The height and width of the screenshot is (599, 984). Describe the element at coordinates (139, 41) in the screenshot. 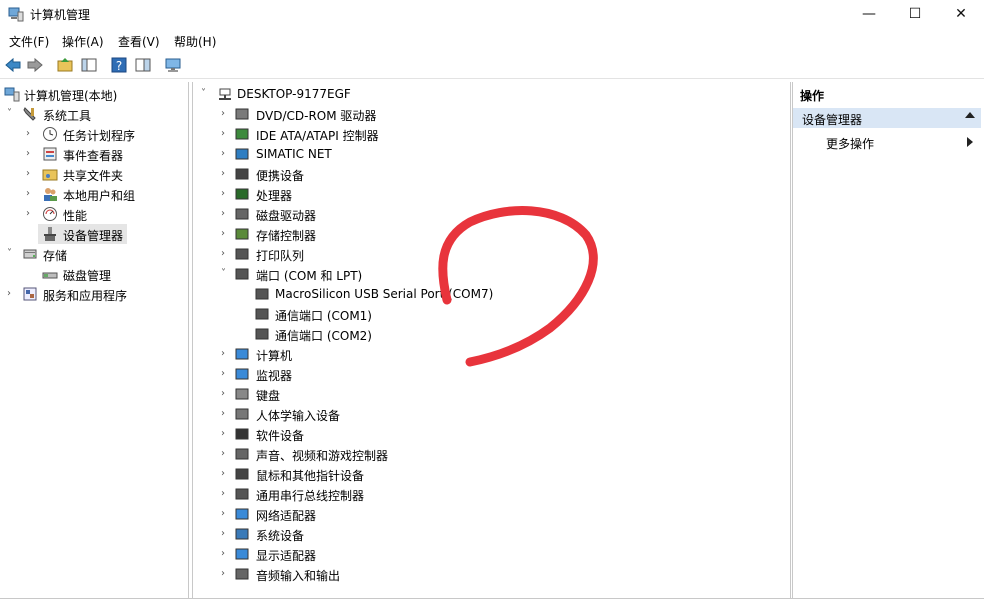

I see `menu-view: 查看(V)` at that location.